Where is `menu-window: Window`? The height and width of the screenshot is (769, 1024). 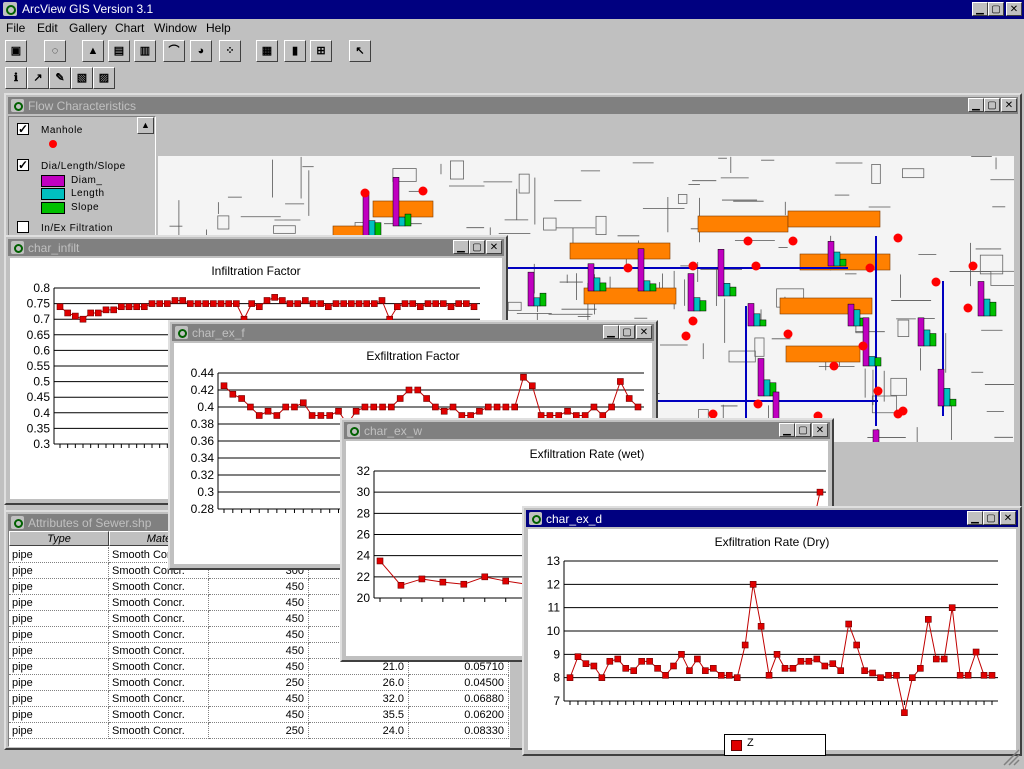
menu-window: Window is located at coordinates (175, 28).